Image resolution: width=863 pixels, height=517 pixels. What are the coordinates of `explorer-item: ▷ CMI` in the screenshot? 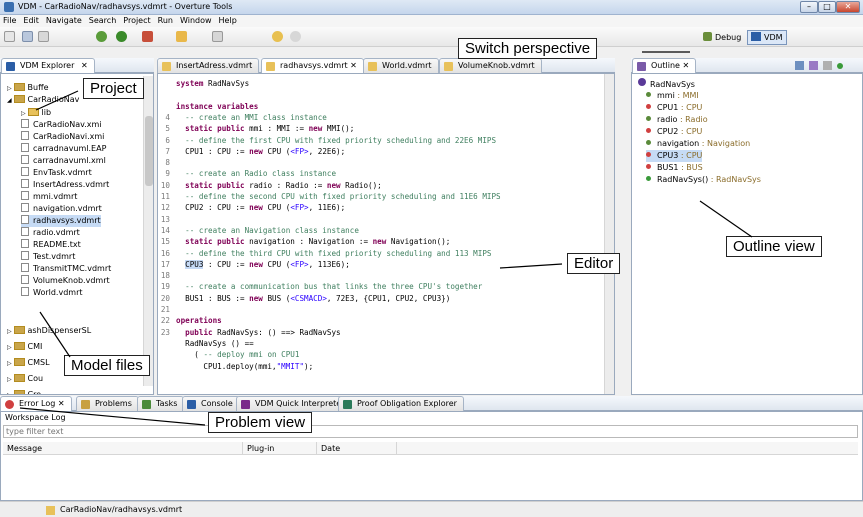 It's located at (24, 347).